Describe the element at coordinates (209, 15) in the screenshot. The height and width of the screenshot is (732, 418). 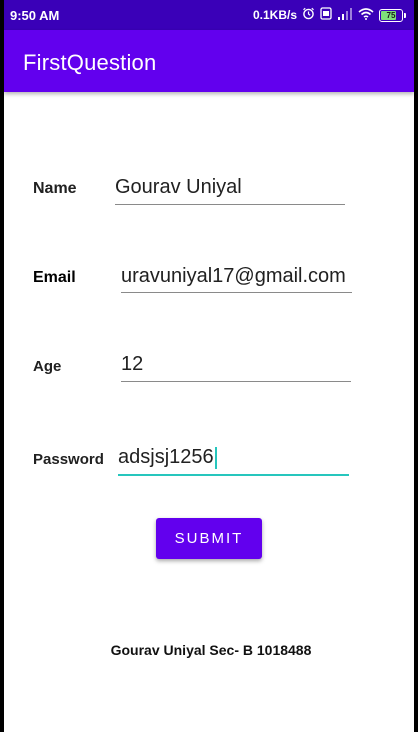
I see `status-bar: 9:50 AM 0.1KB/s 75` at that location.